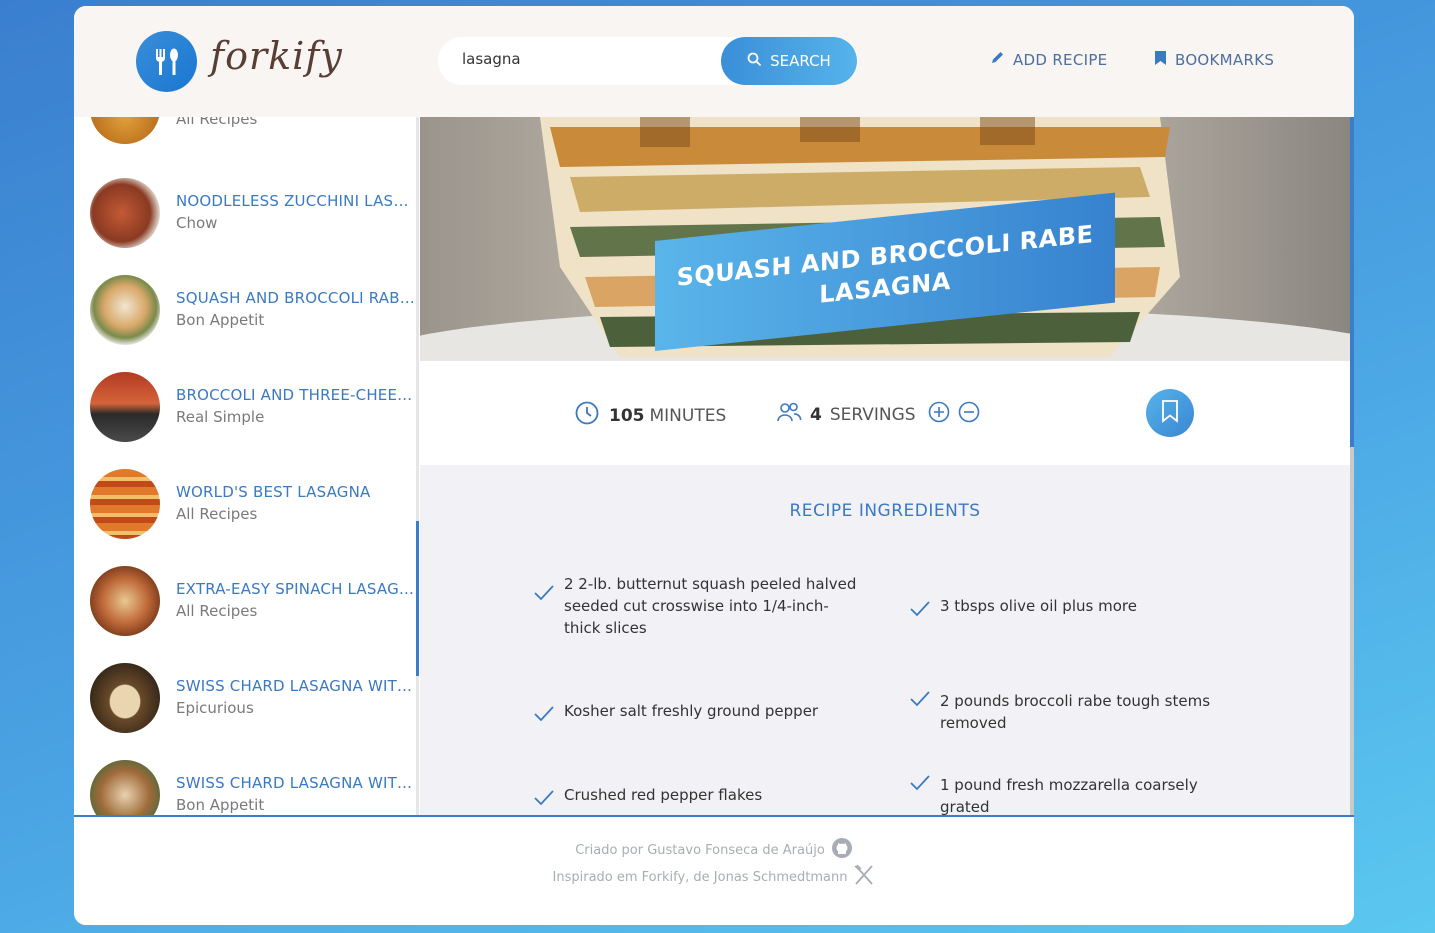 The image size is (1435, 933). Describe the element at coordinates (691, 711) in the screenshot. I see `ingredient-text: Kosher salt freshly ground pepper` at that location.